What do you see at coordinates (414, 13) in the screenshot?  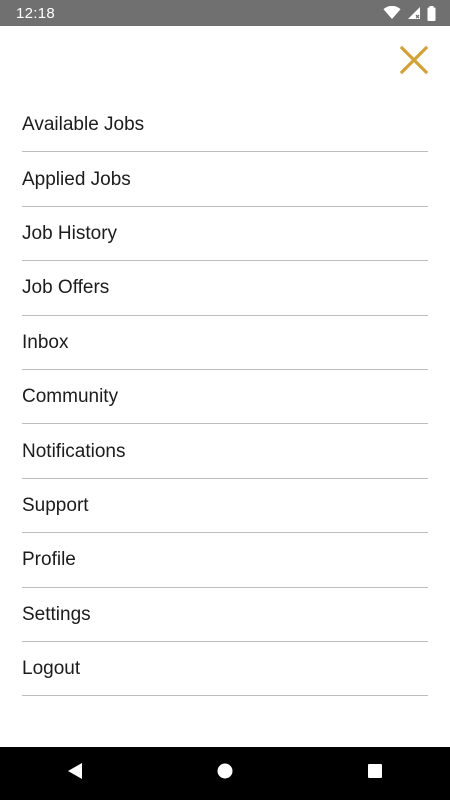 I see `cellular-signal-icon` at bounding box center [414, 13].